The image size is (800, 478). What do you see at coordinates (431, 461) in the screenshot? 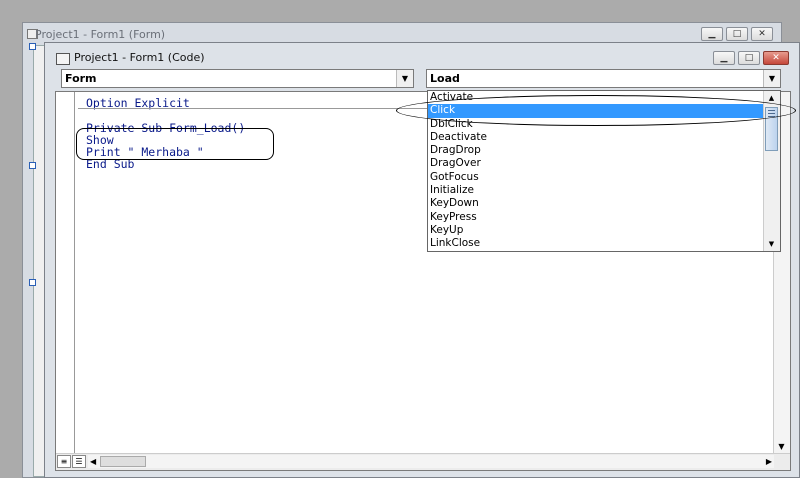
I see `editor-horizontal-scrollbar: ◀ ▶` at bounding box center [431, 461].